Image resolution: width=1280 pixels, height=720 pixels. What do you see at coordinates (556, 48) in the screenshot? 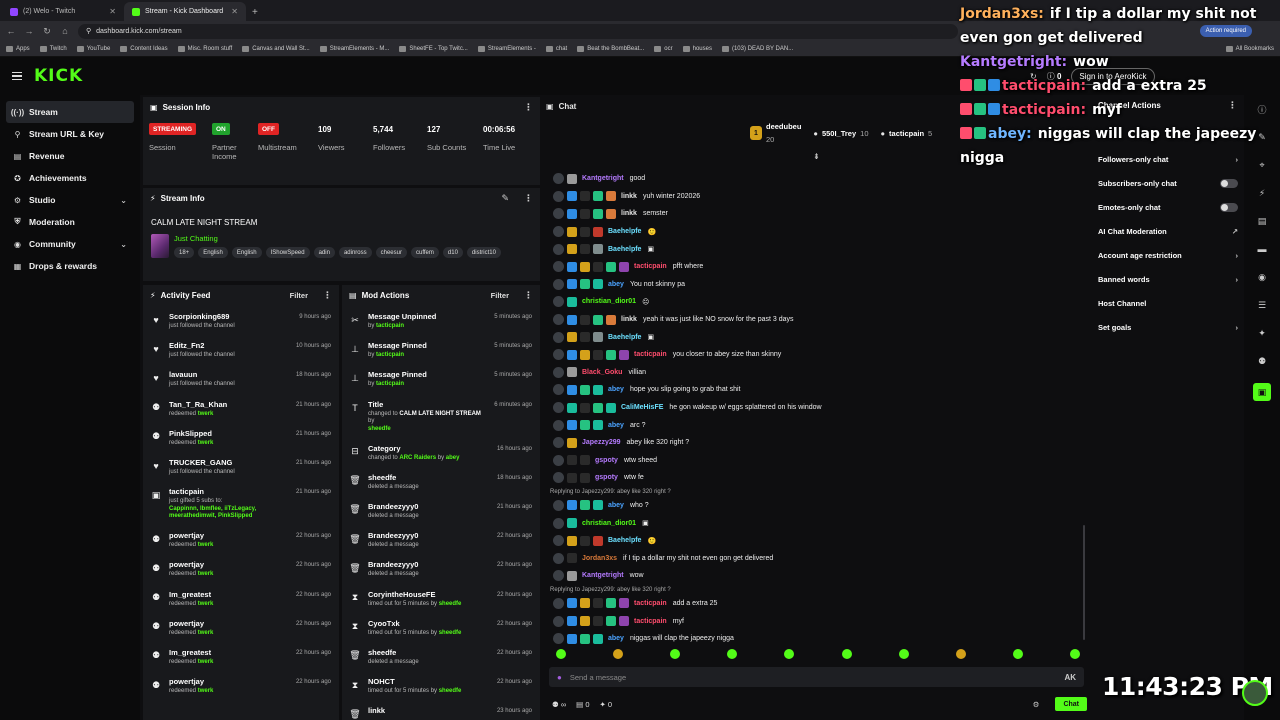
I see `bookmark-item: chat` at bounding box center [556, 48].